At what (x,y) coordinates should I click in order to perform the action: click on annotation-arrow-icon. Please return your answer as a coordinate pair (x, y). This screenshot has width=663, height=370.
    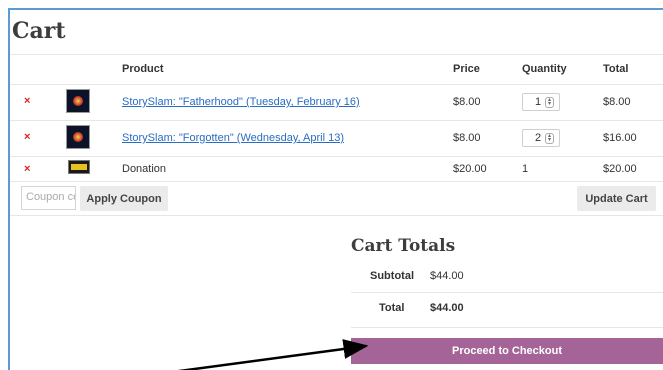
    Looking at the image, I should click on (273, 354).